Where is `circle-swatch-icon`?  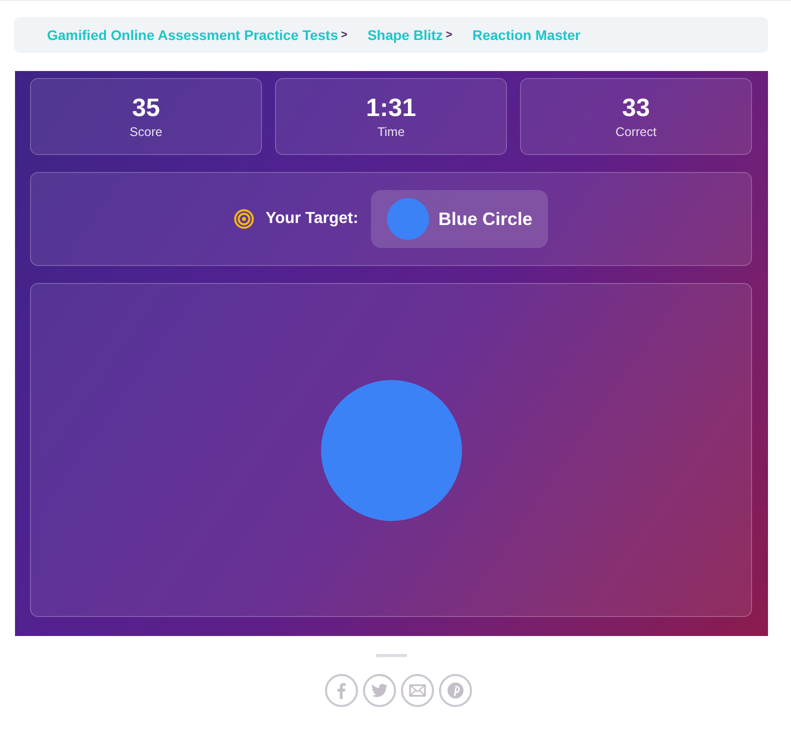 circle-swatch-icon is located at coordinates (408, 219).